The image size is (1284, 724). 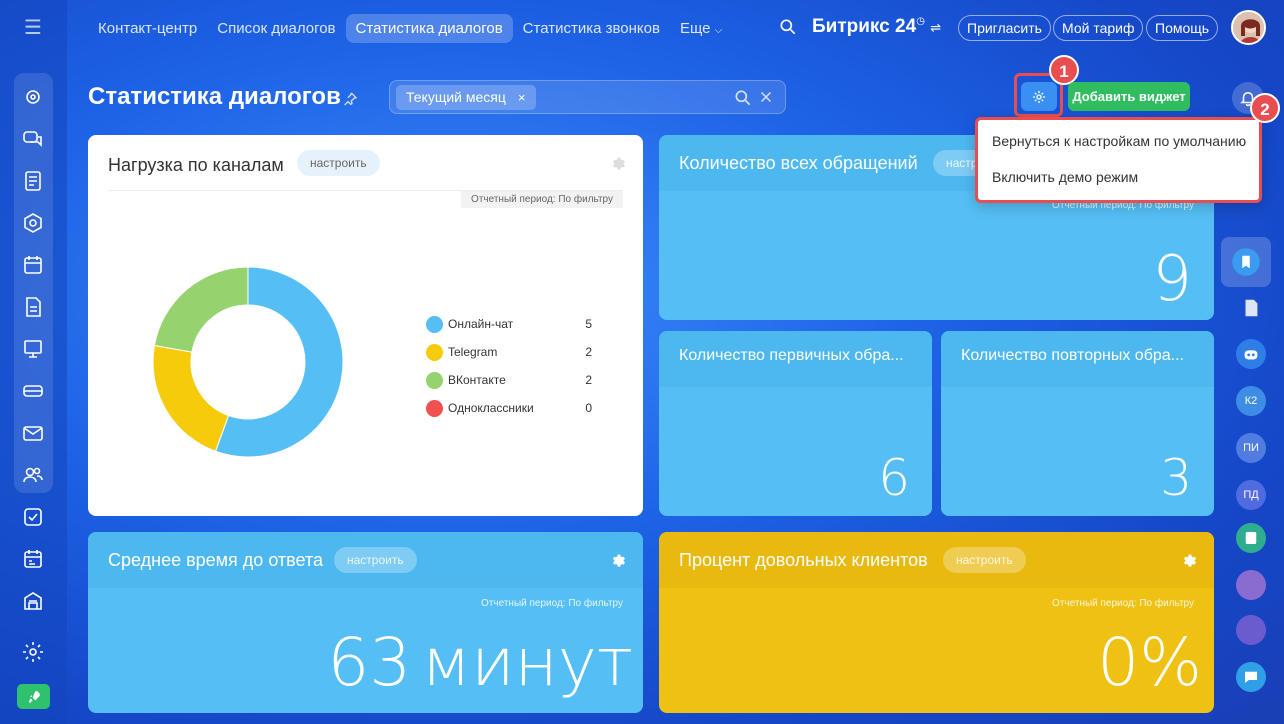 I want to click on invite-button: Пригласить, so click(x=1004, y=28).